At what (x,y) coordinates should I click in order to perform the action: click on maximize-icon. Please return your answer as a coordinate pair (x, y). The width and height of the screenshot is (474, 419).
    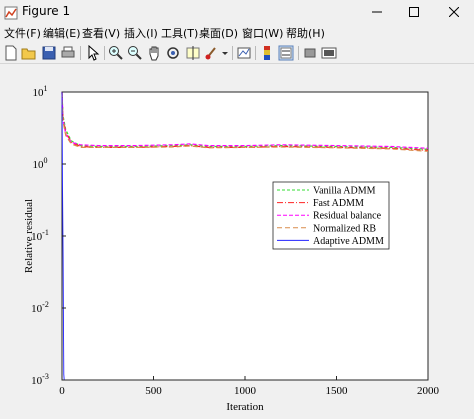
    Looking at the image, I should click on (414, 12).